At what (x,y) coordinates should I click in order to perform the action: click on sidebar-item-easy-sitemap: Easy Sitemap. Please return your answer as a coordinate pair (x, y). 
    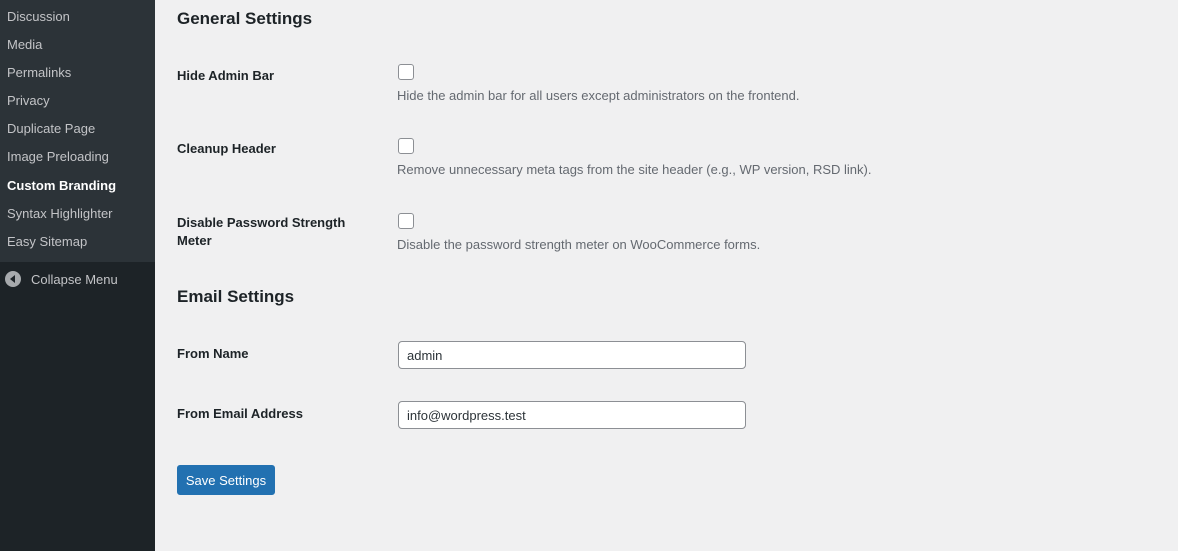
    Looking at the image, I should click on (47, 241).